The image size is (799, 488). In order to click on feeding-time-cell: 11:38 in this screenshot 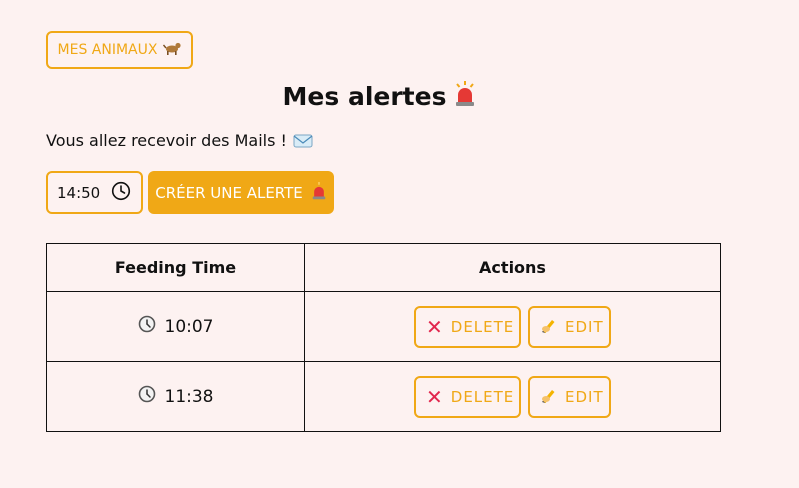, I will do `click(175, 396)`.